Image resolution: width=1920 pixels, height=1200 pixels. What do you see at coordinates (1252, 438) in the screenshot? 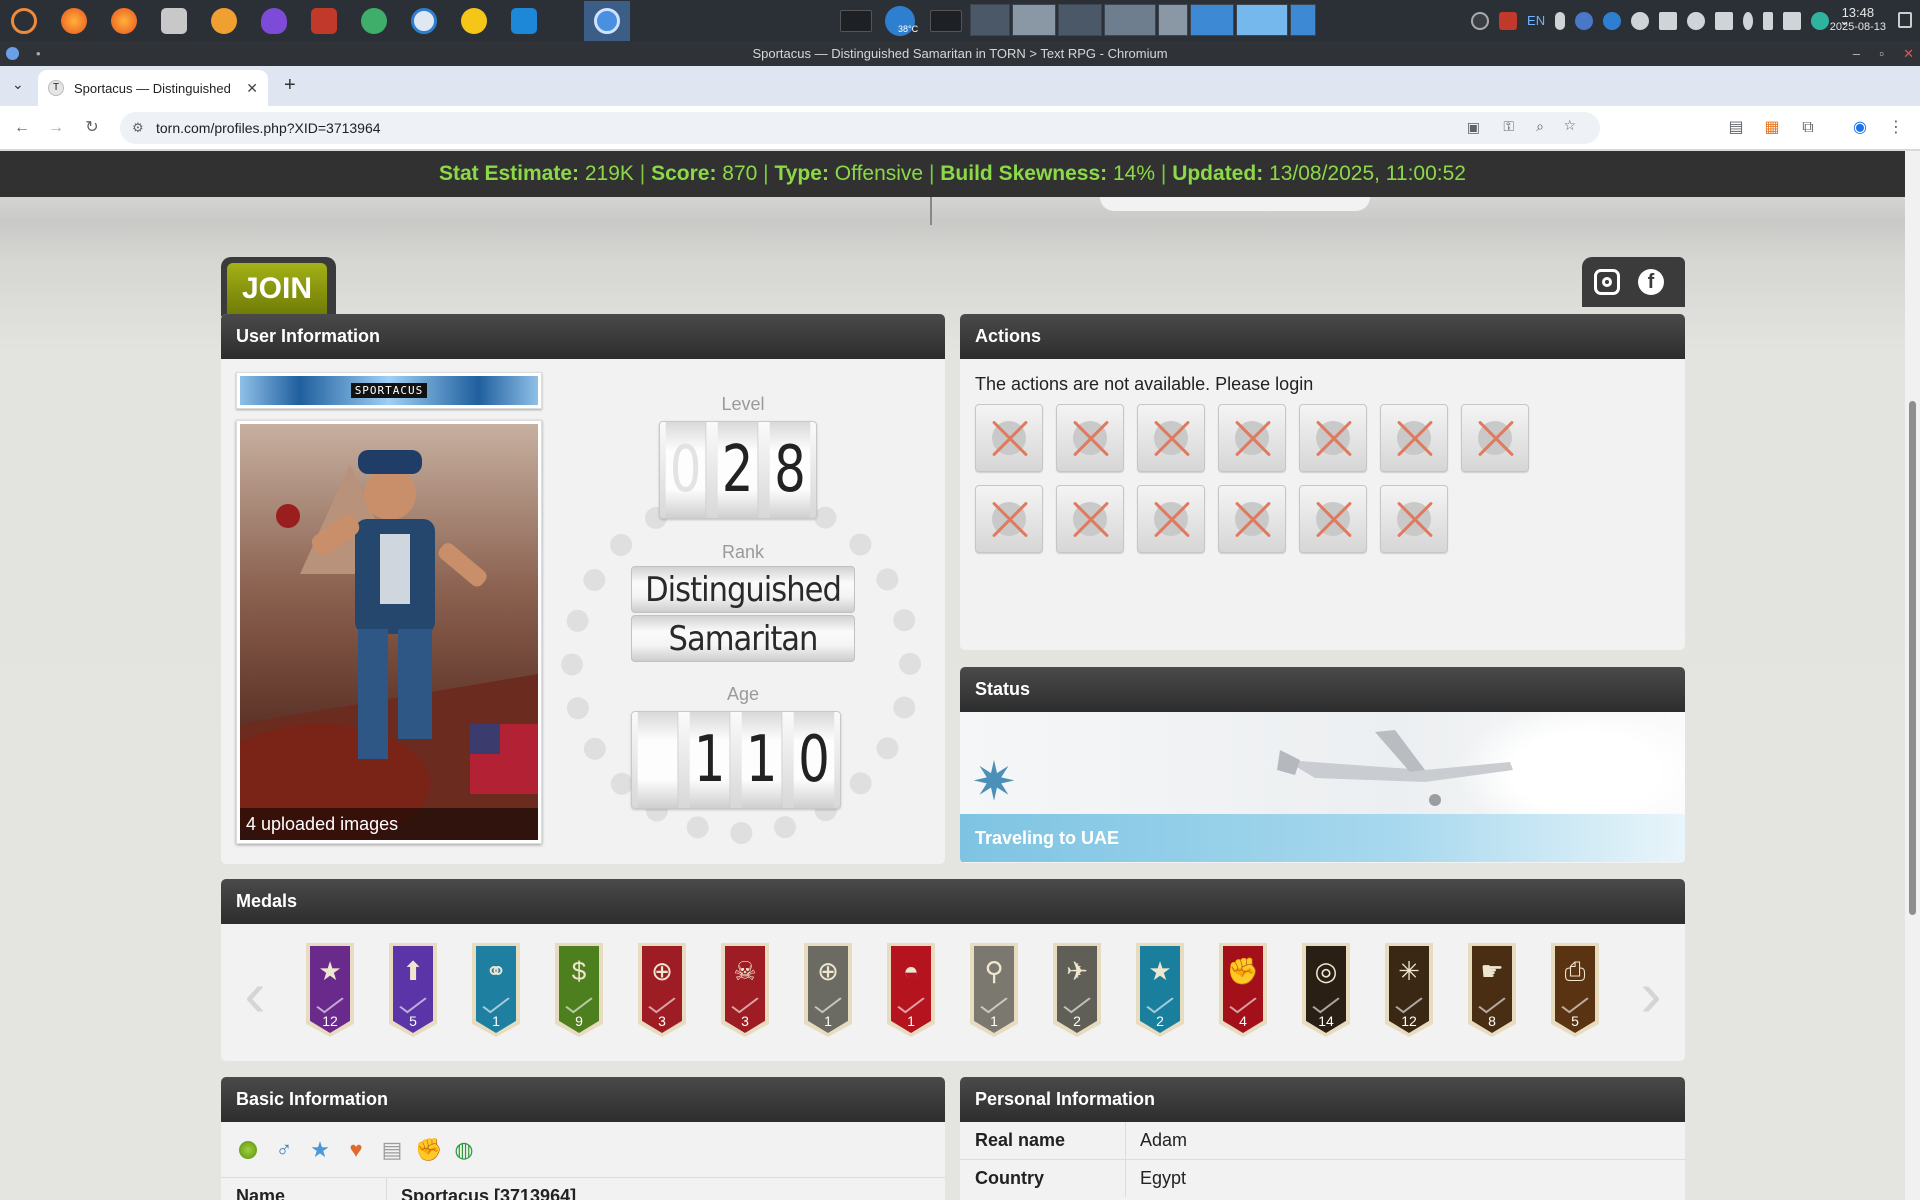
I see `bounty-action-button` at bounding box center [1252, 438].